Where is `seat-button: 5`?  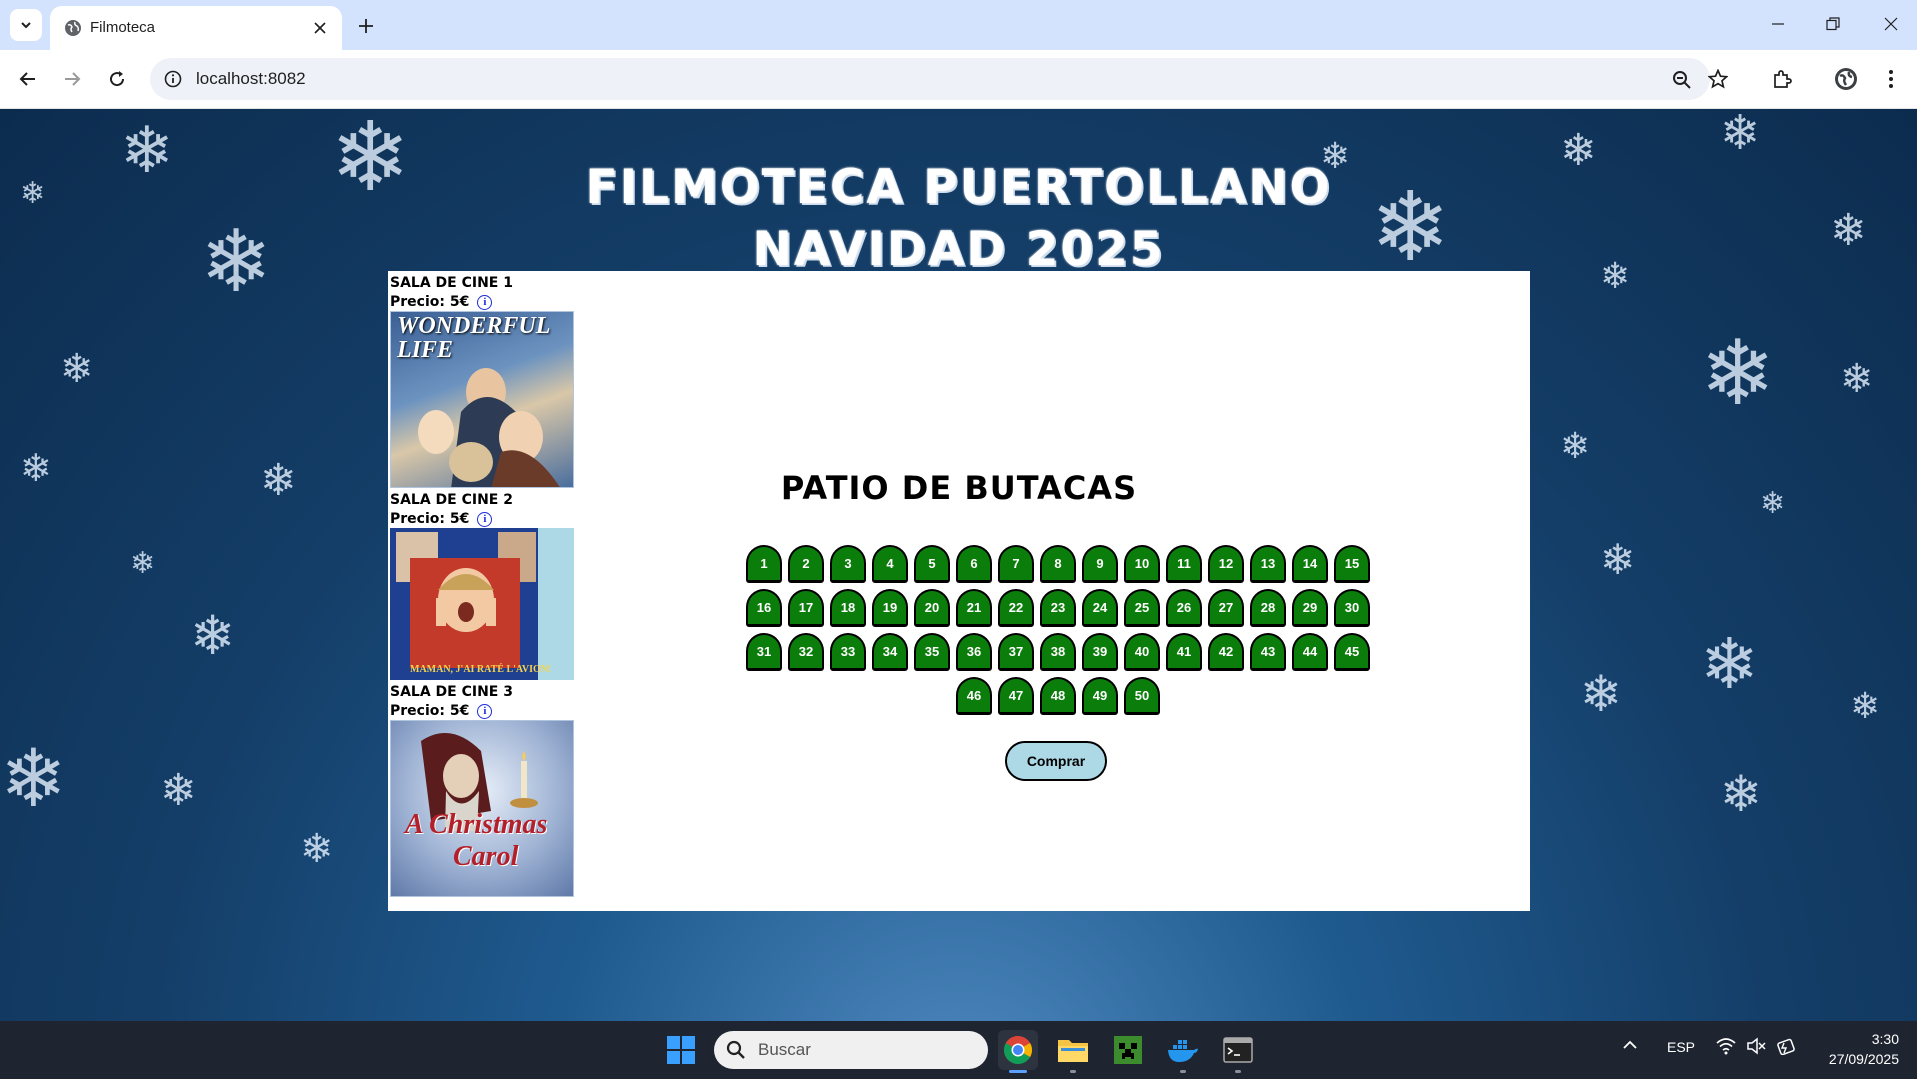 seat-button: 5 is located at coordinates (932, 564).